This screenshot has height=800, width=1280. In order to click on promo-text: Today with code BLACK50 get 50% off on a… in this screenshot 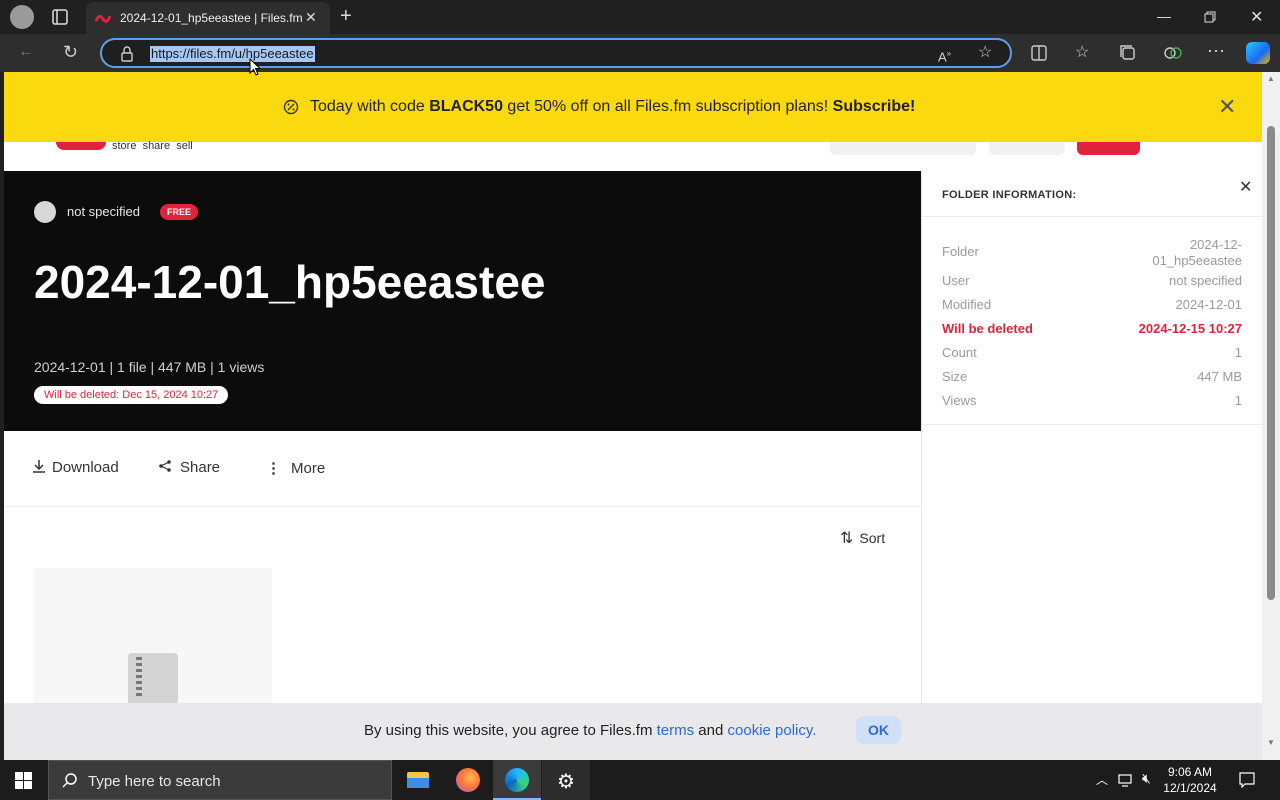, I will do `click(612, 107)`.